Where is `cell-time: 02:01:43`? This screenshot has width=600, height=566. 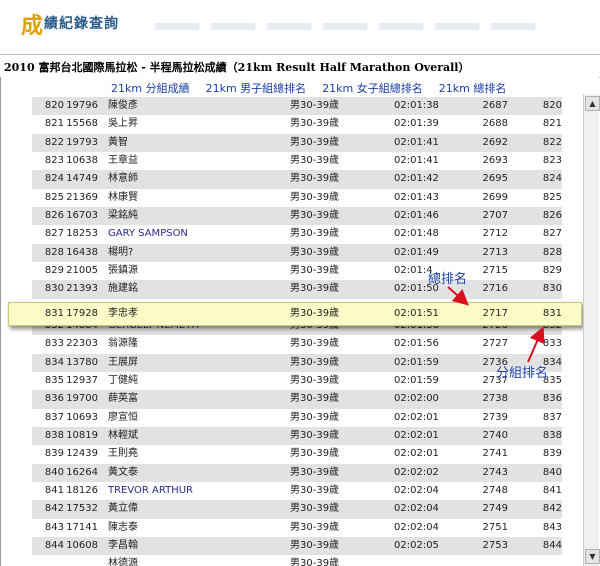 cell-time: 02:01:43 is located at coordinates (416, 197).